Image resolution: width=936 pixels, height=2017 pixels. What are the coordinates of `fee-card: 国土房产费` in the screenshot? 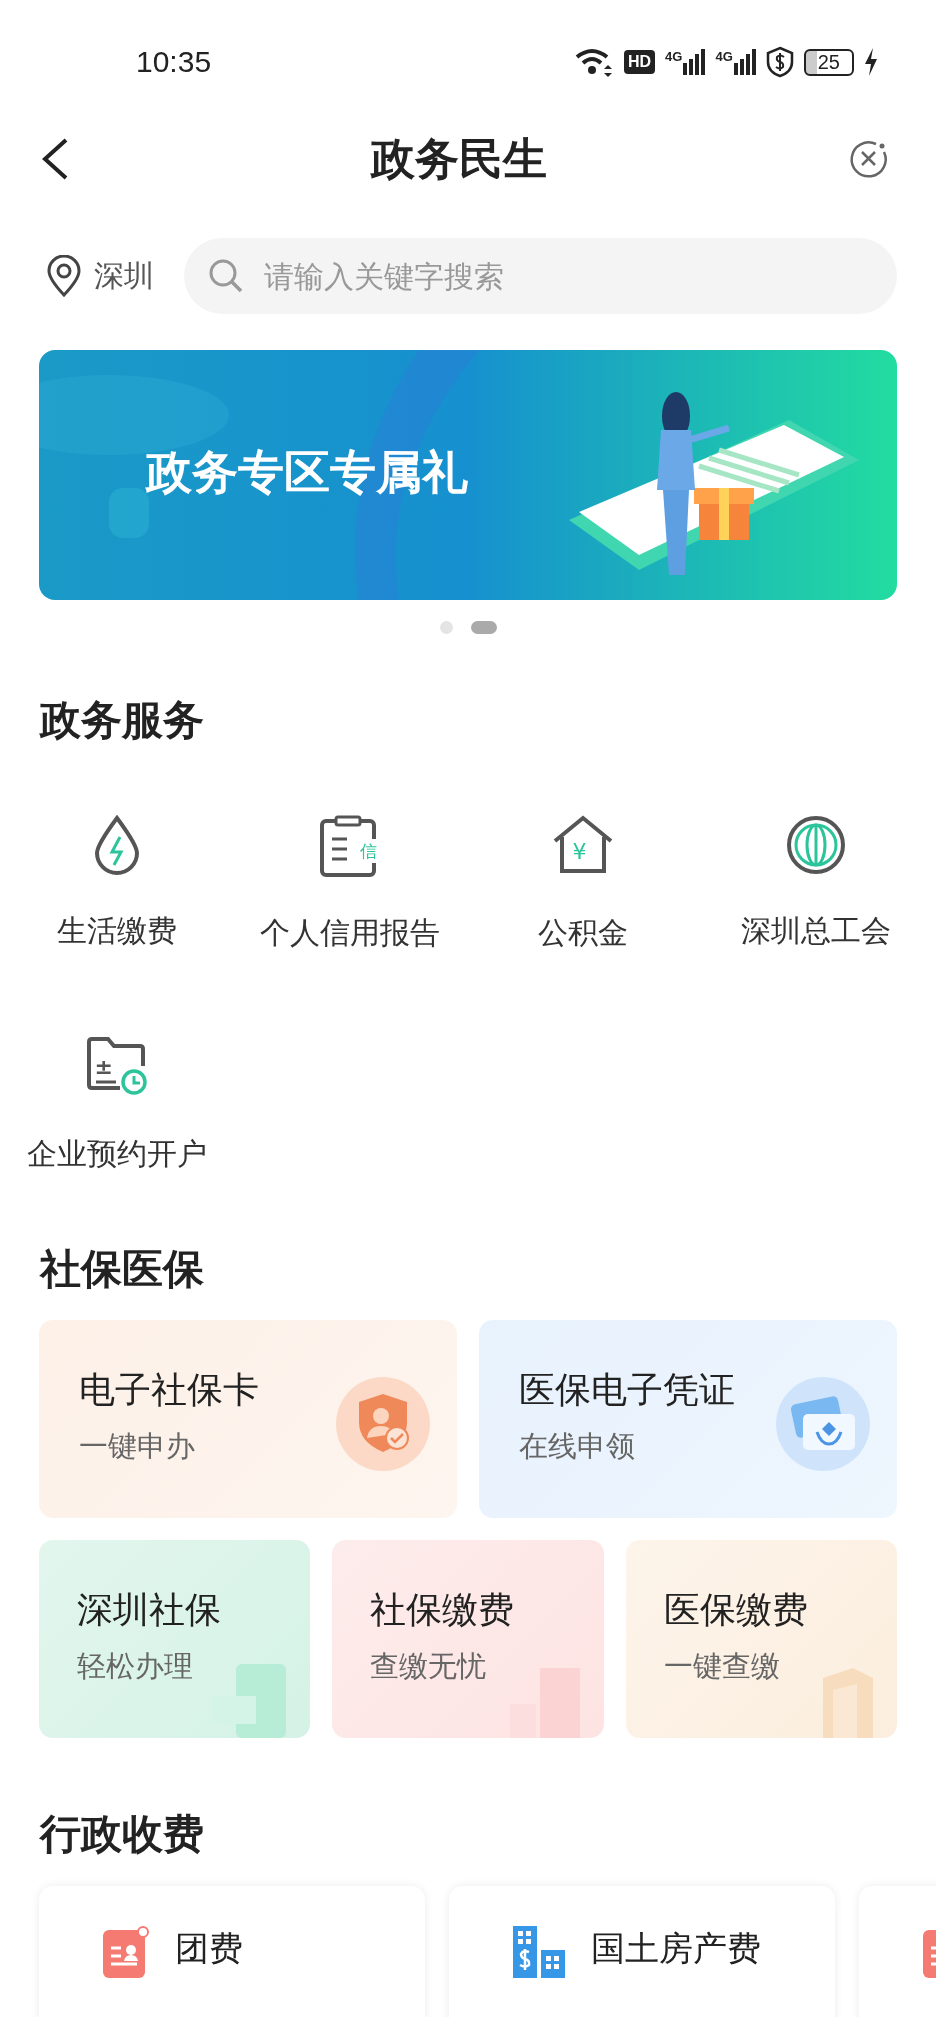 It's located at (642, 1951).